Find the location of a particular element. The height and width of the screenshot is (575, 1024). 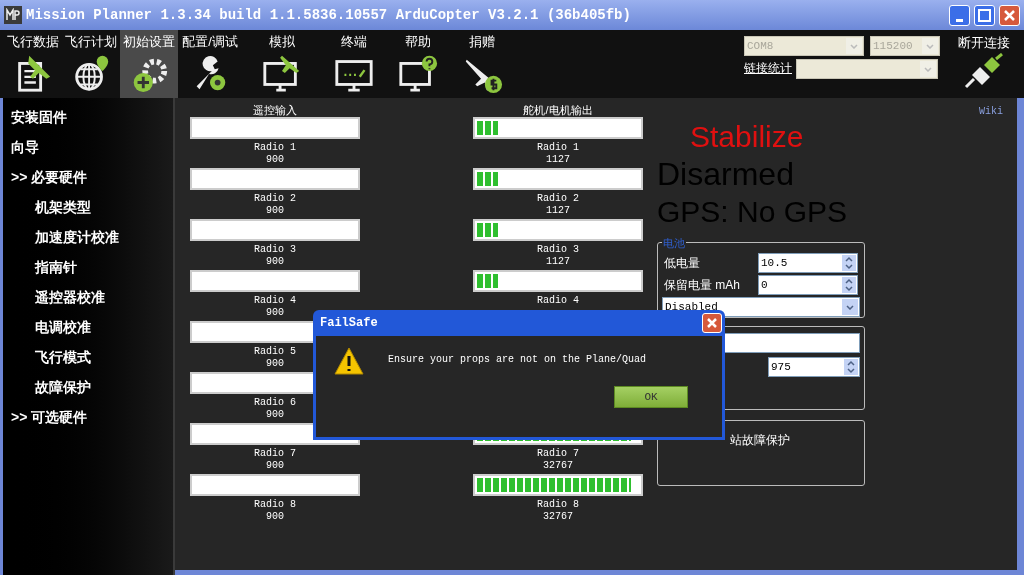

group-label: 站故障保护 is located at coordinates (760, 440).